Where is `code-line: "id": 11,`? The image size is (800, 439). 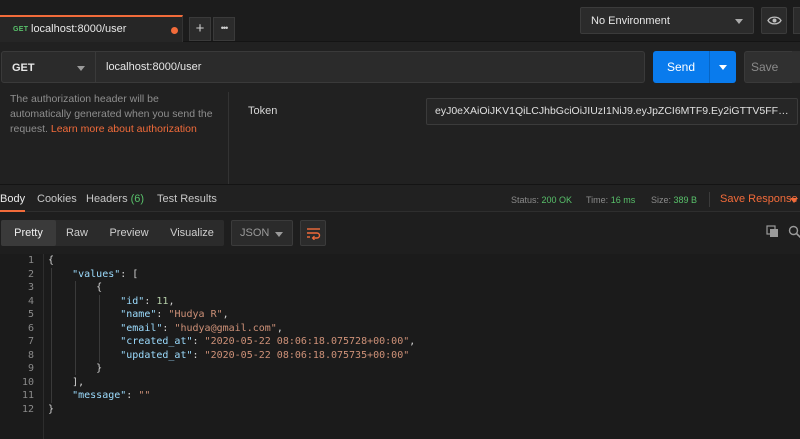 code-line: "id": 11, is located at coordinates (147, 301).